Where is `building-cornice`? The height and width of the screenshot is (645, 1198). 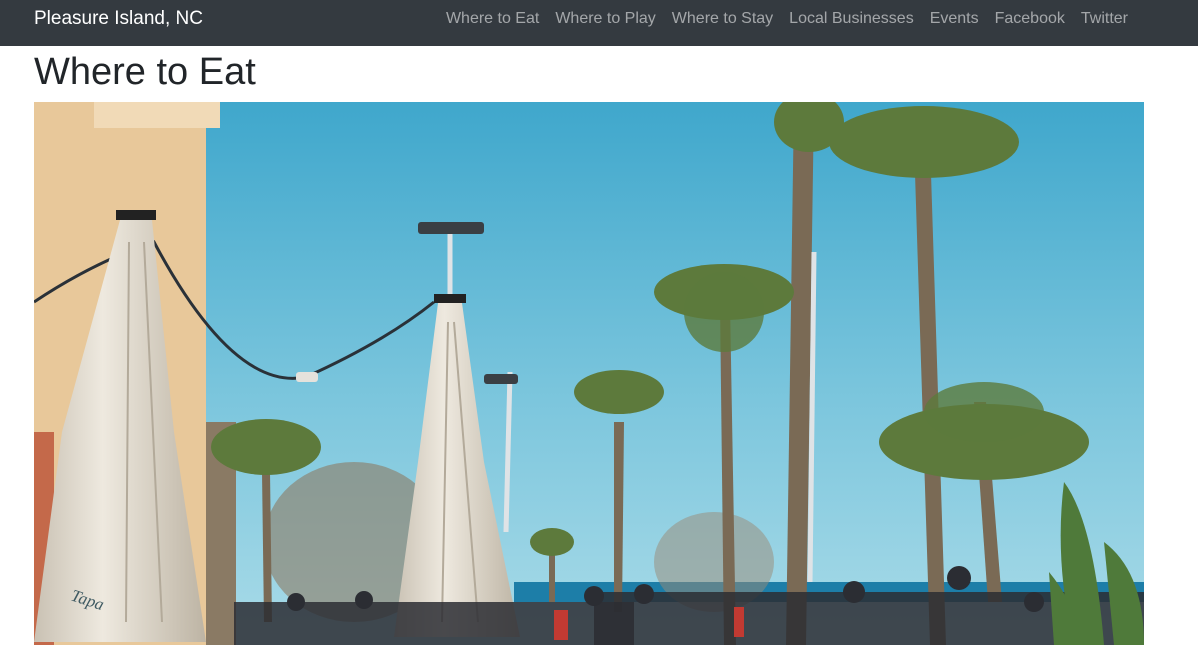 building-cornice is located at coordinates (157, 115).